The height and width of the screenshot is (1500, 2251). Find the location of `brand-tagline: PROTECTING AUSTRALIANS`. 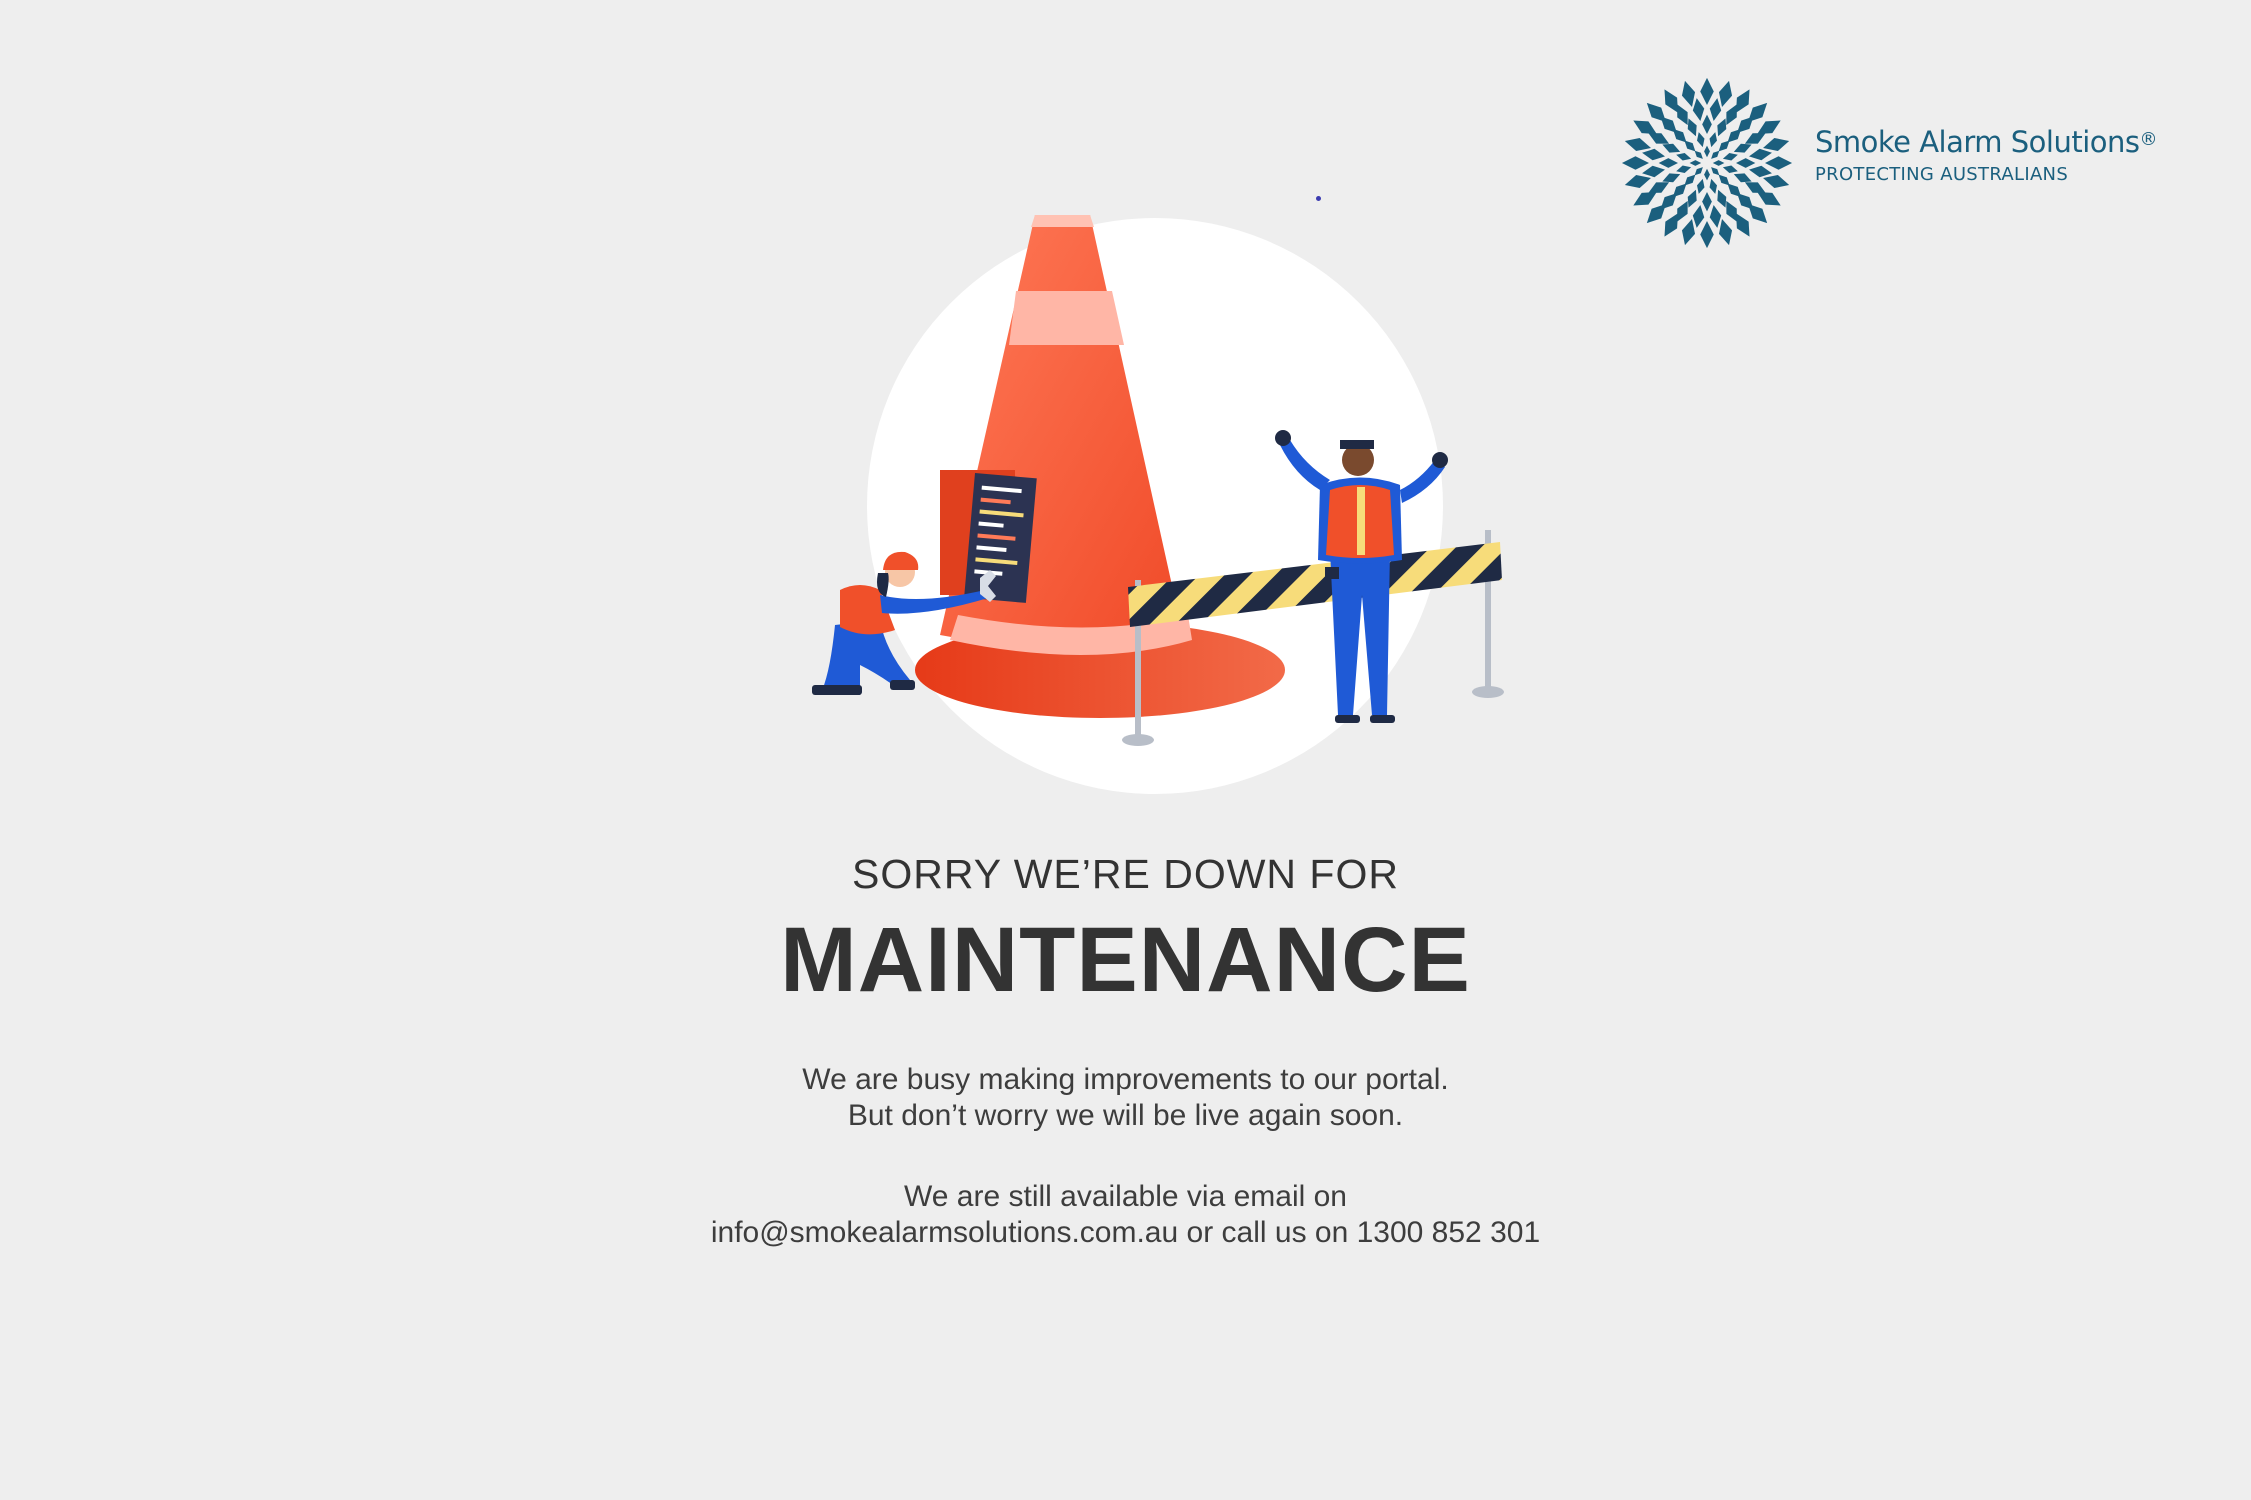

brand-tagline: PROTECTING AUSTRALIANS is located at coordinates (1942, 174).